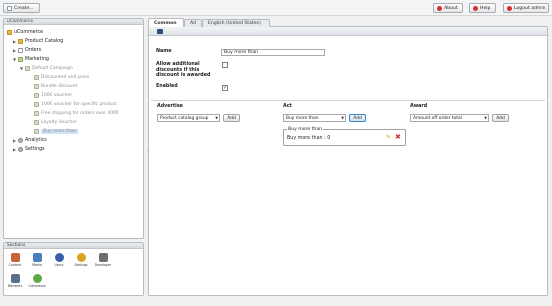 This screenshot has height=306, width=552. What do you see at coordinates (60, 131) in the screenshot?
I see `tree-item-label: Buy more than` at bounding box center [60, 131].